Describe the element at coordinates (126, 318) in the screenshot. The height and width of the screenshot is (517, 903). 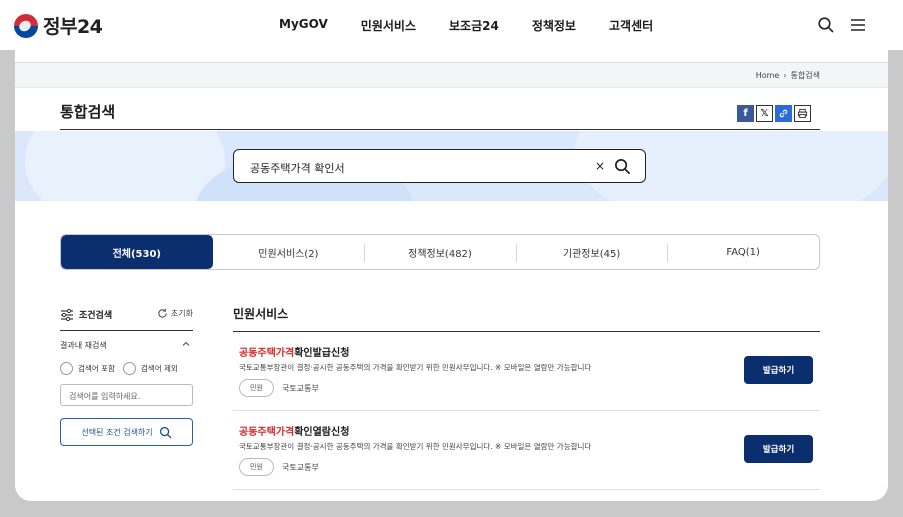
I see `filter-header: 조건검색 초기화` at that location.